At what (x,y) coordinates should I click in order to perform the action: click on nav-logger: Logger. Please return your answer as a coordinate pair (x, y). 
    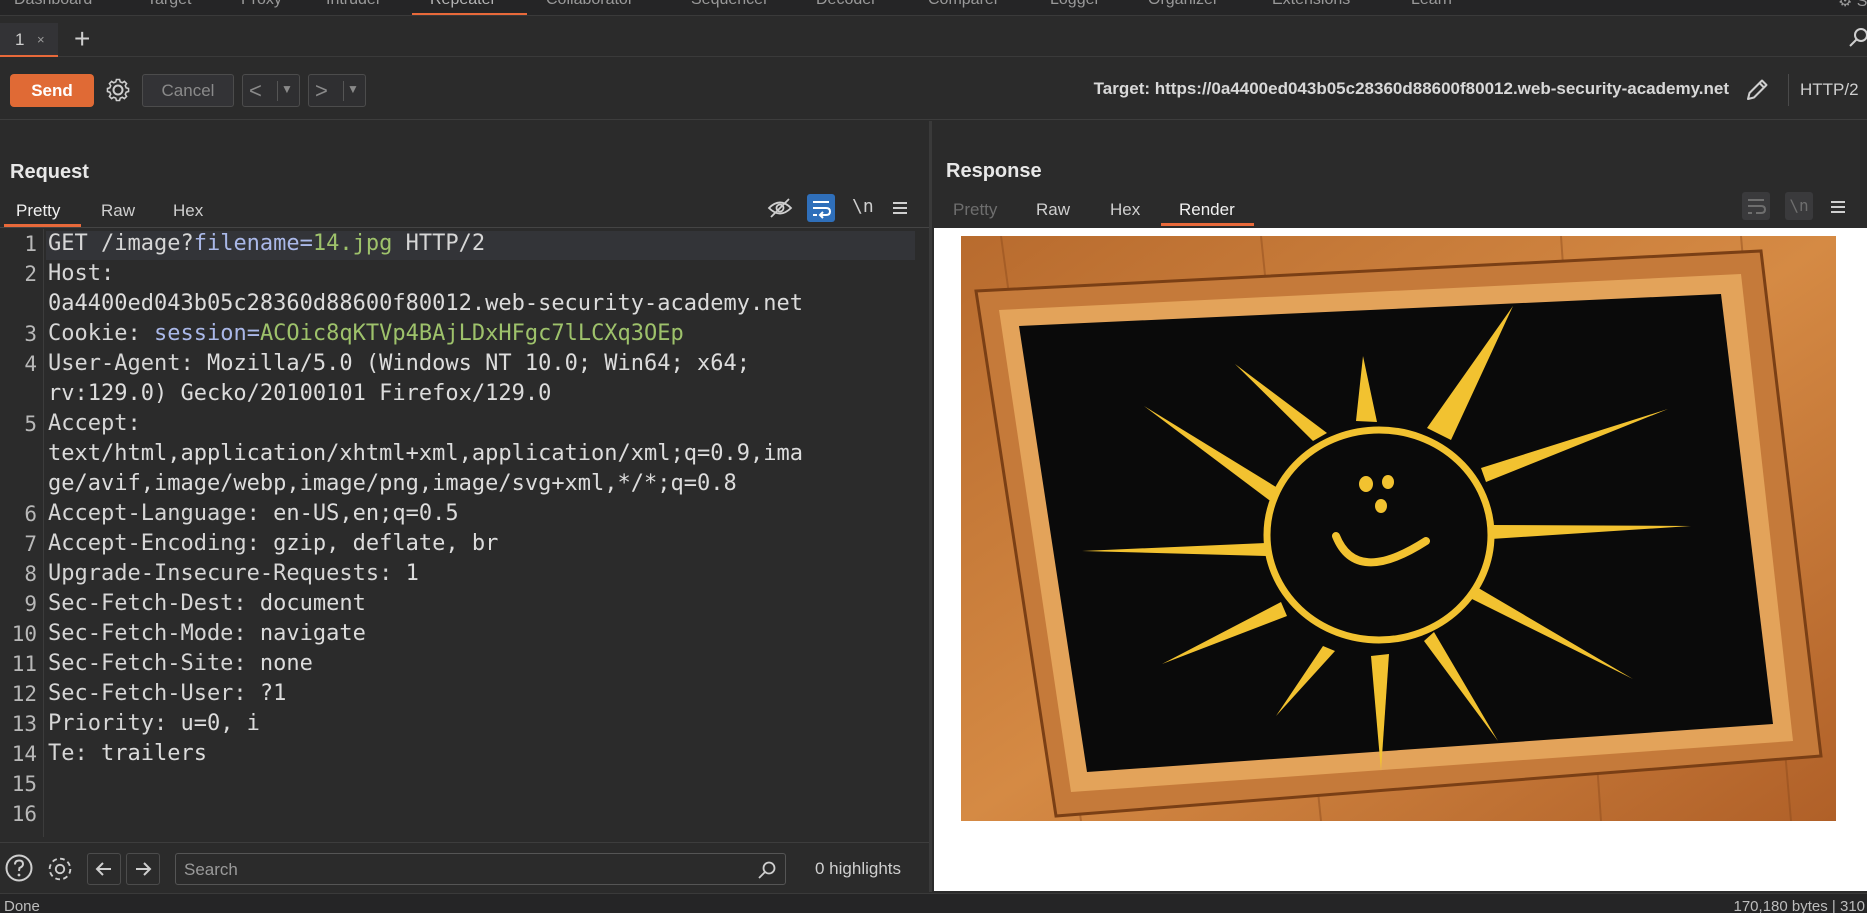
    Looking at the image, I should click on (1075, 4).